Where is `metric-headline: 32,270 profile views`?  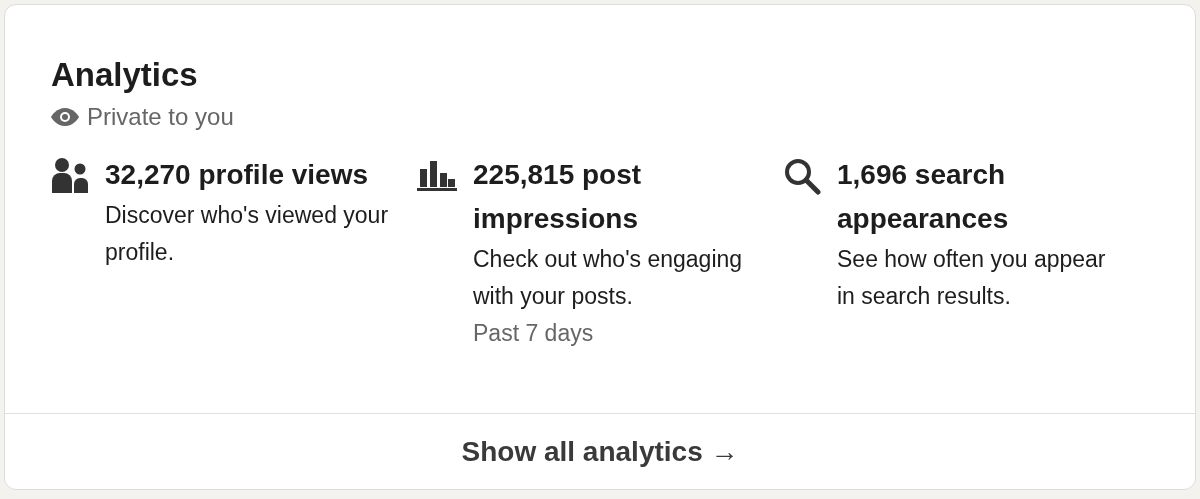
metric-headline: 32,270 profile views is located at coordinates (247, 175).